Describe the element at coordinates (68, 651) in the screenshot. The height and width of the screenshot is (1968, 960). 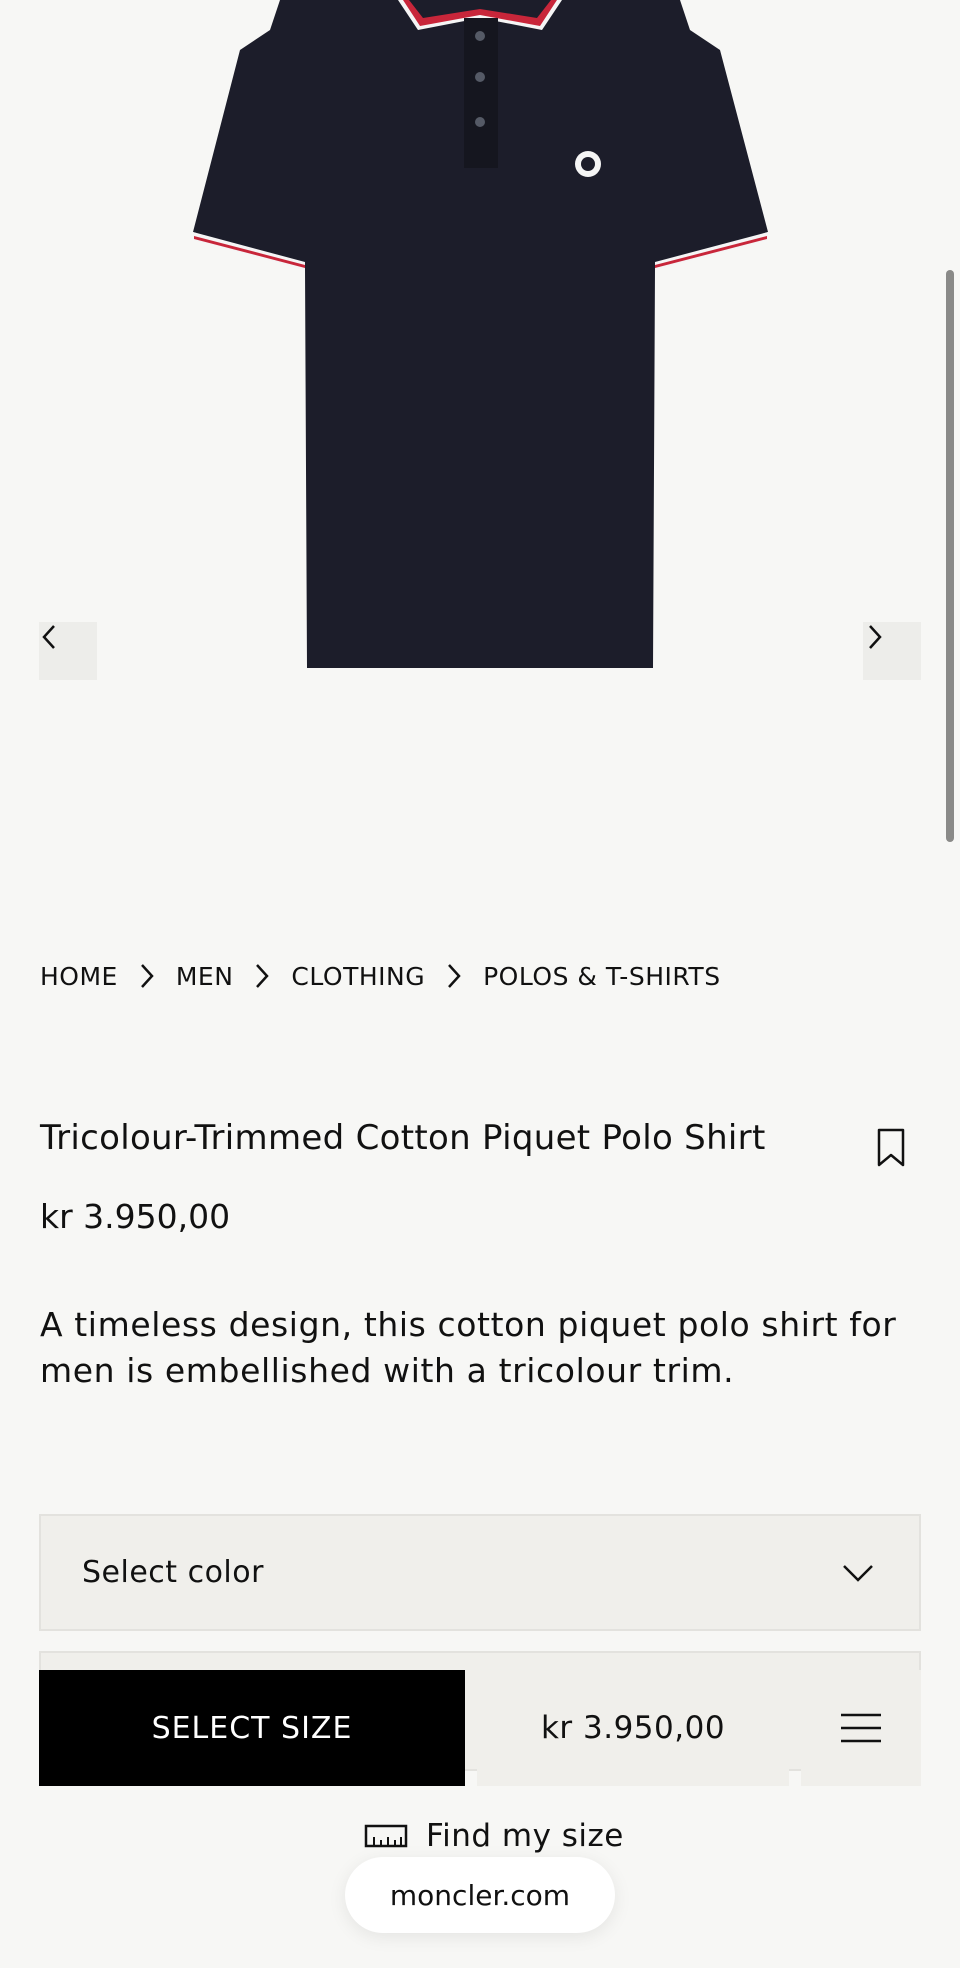
I see `gallery-prev-button` at that location.